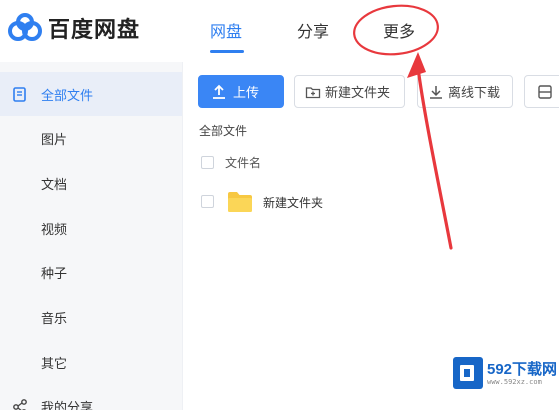 The height and width of the screenshot is (410, 559). I want to click on sidebar-item-label: 图片, so click(54, 139).